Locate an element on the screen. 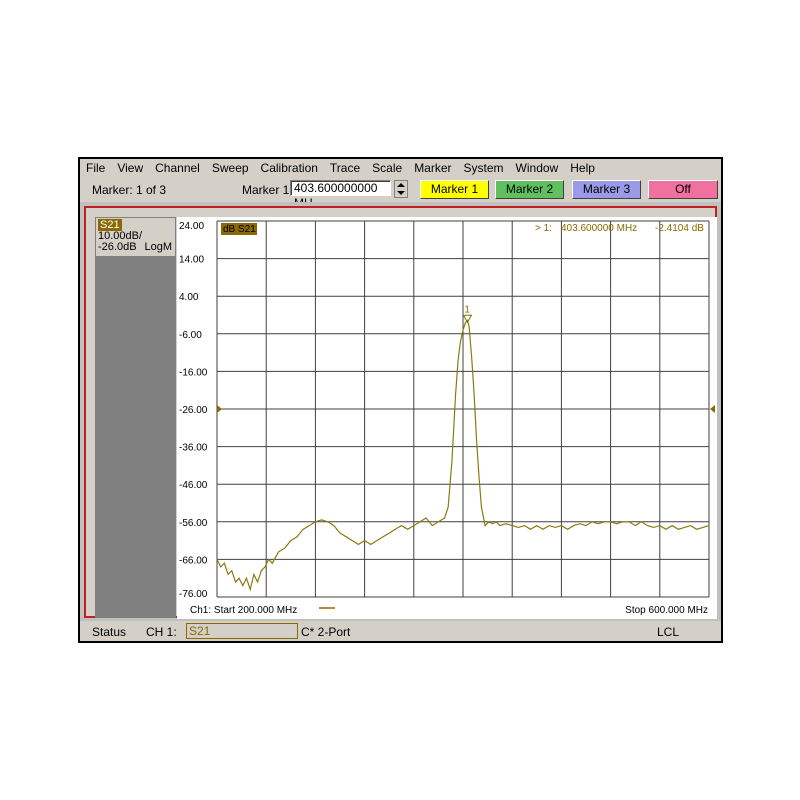 This screenshot has width=800, height=800. start-frequency-label: Ch1: Start 200.000 MHz is located at coordinates (243, 610).